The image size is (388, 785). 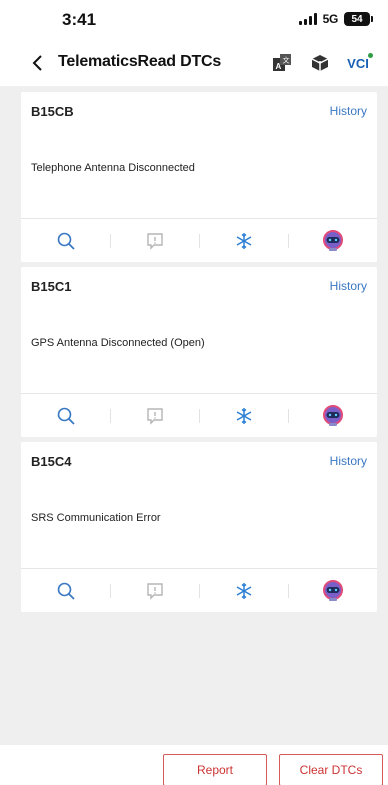 What do you see at coordinates (96, 518) in the screenshot?
I see `dtc-description: SRS Communication Error` at bounding box center [96, 518].